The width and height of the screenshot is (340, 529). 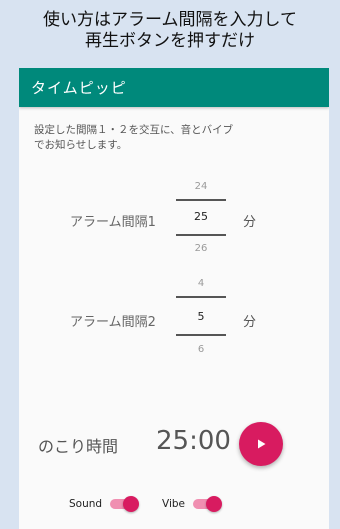 I want to click on alarm-interval-1-row: アラーム間隔1 24 25 26 分, so click(x=174, y=219).